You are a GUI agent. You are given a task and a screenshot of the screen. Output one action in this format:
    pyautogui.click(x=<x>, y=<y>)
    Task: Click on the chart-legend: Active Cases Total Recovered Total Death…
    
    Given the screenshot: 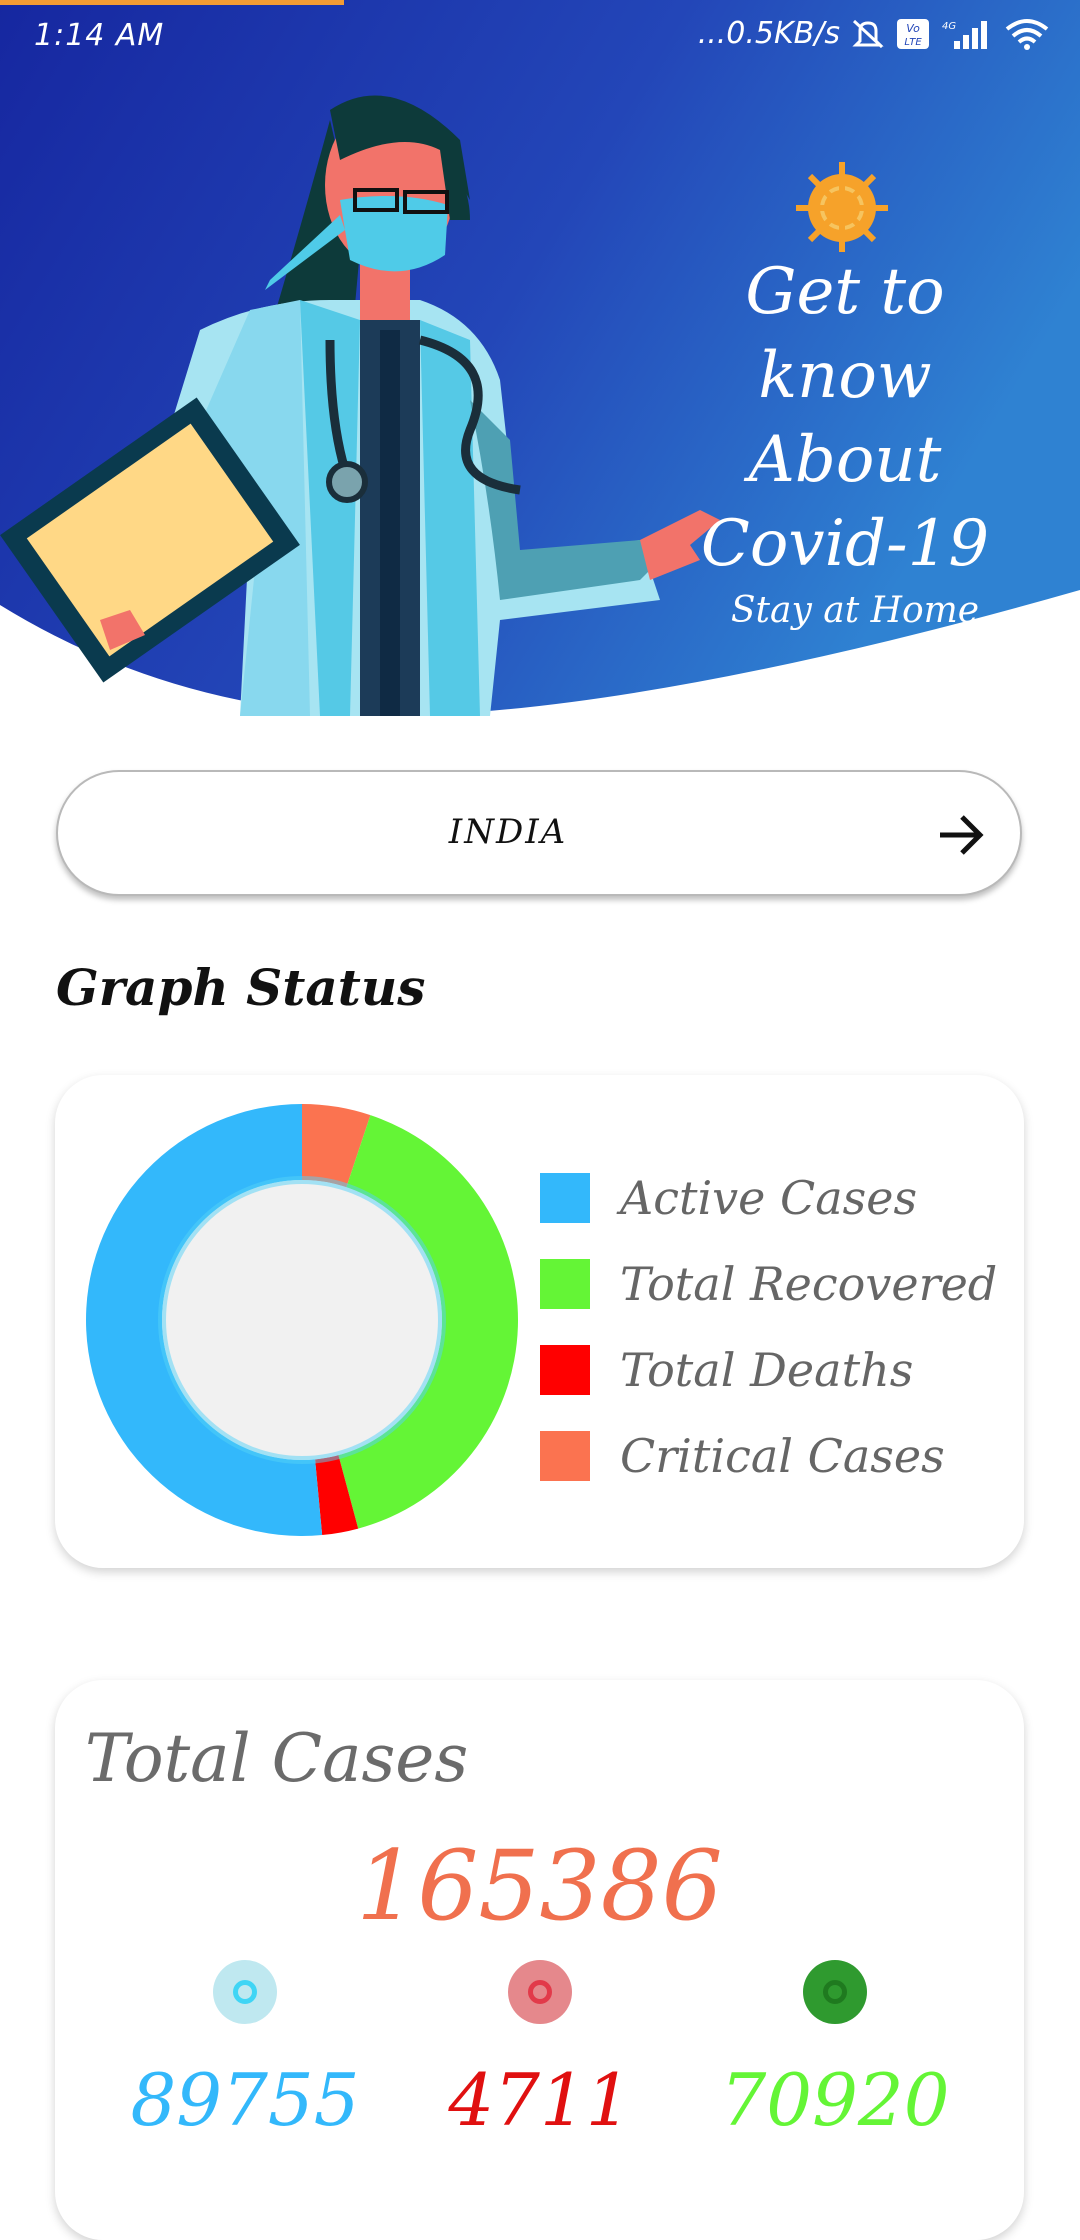 What is the action you would take?
    pyautogui.click(x=768, y=1327)
    